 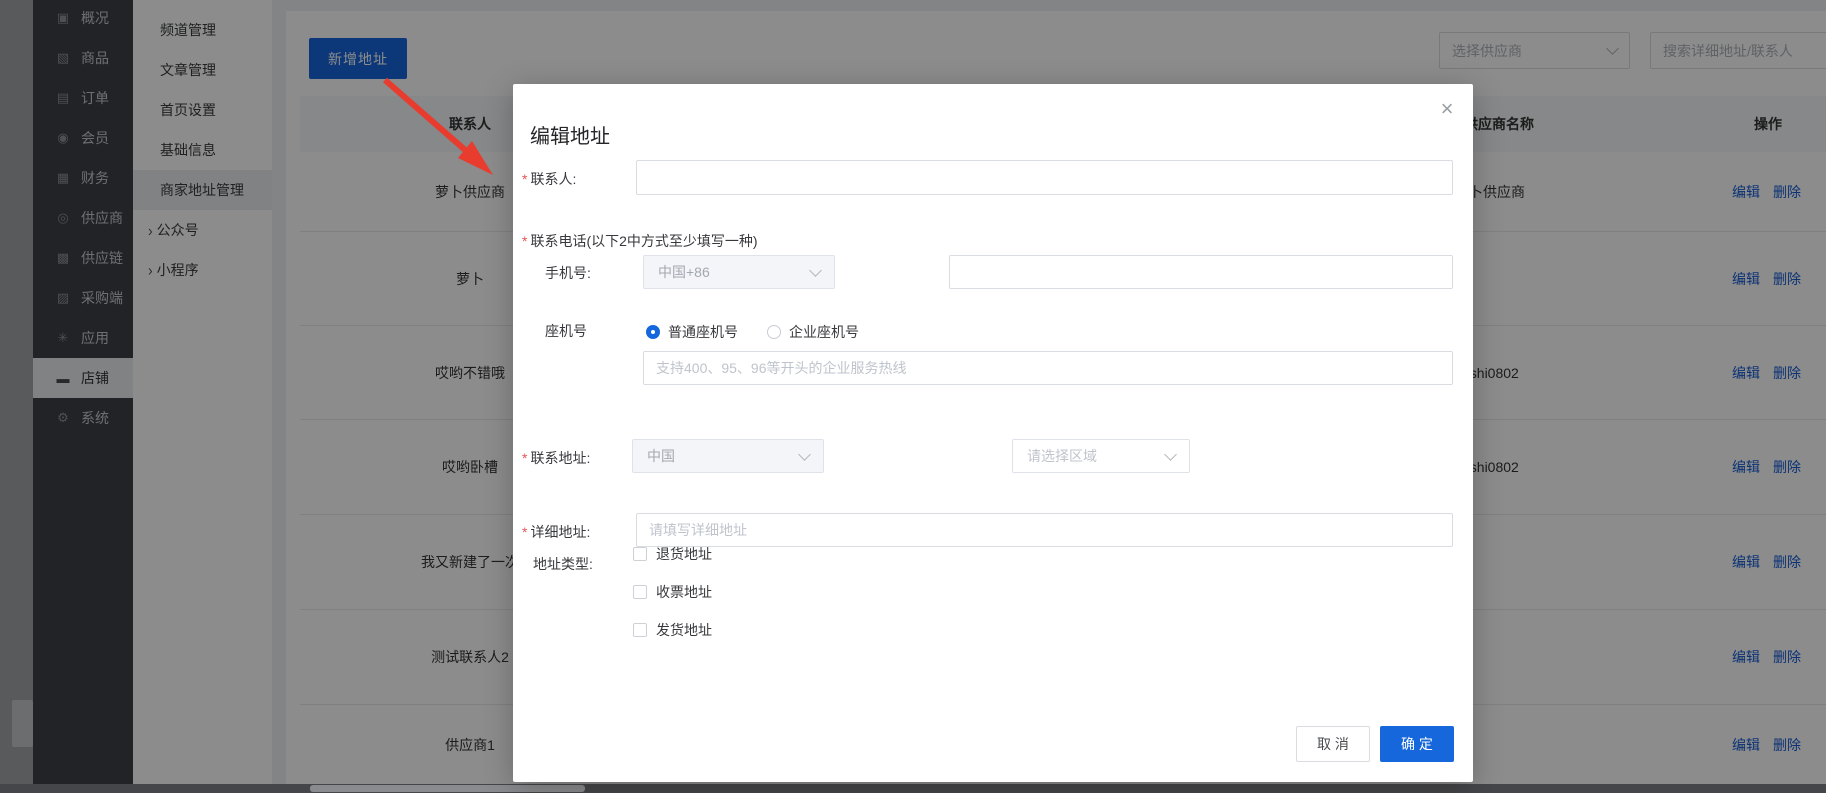 I want to click on mobile-country-select: 中国+86, so click(x=739, y=272).